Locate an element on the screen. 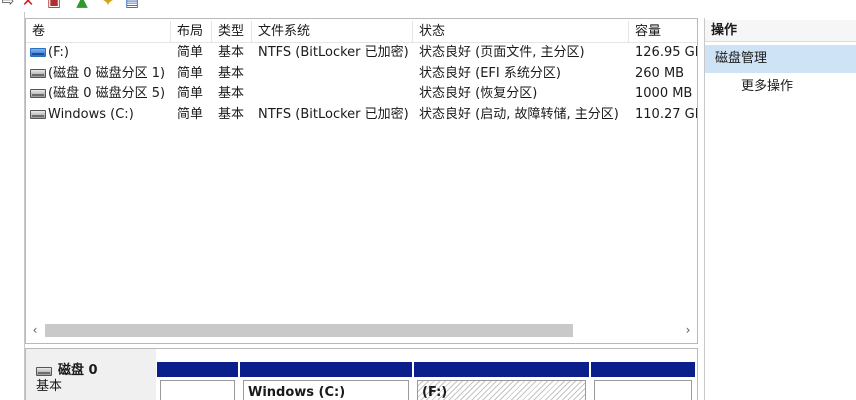  disk-type: 基本 is located at coordinates (49, 386).